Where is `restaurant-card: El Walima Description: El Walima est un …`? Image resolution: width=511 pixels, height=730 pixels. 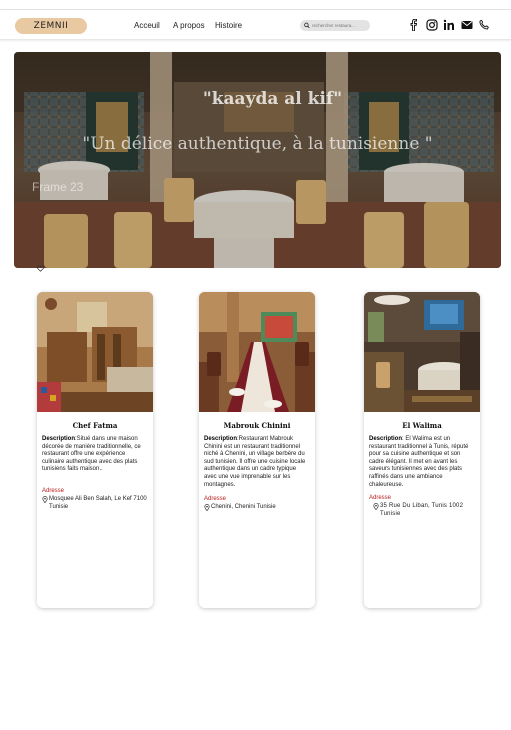 restaurant-card: El Walima Description: El Walima est un … is located at coordinates (422, 450).